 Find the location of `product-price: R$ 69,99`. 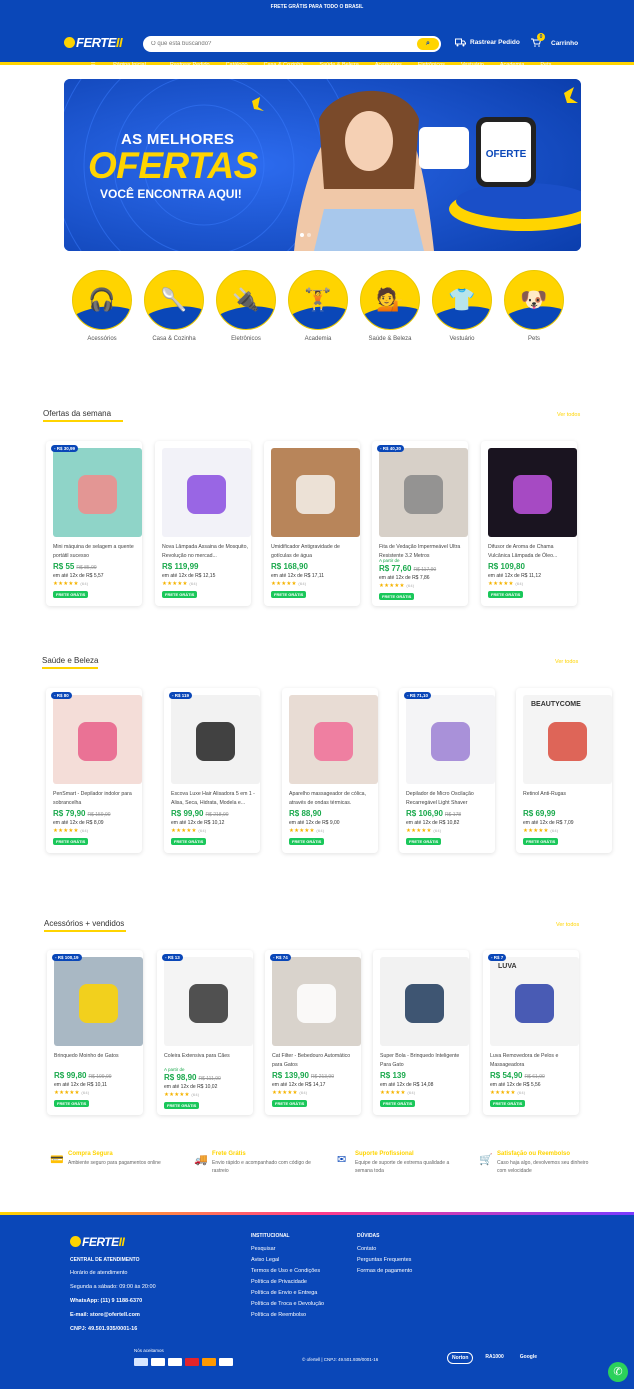

product-price: R$ 69,99 is located at coordinates (539, 813).